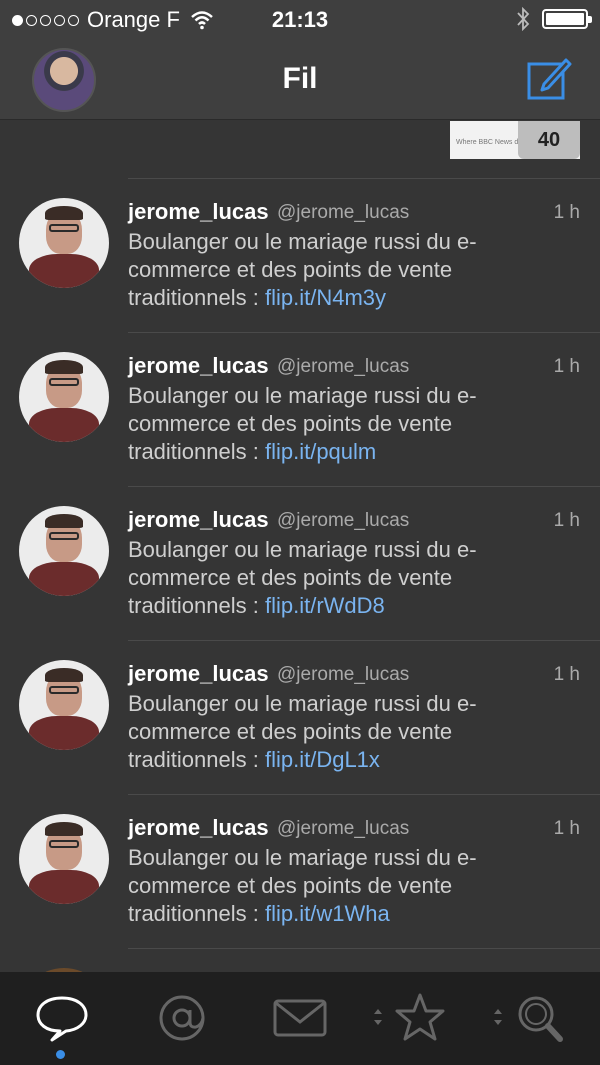  I want to click on bluetooth-icon, so click(523, 19).